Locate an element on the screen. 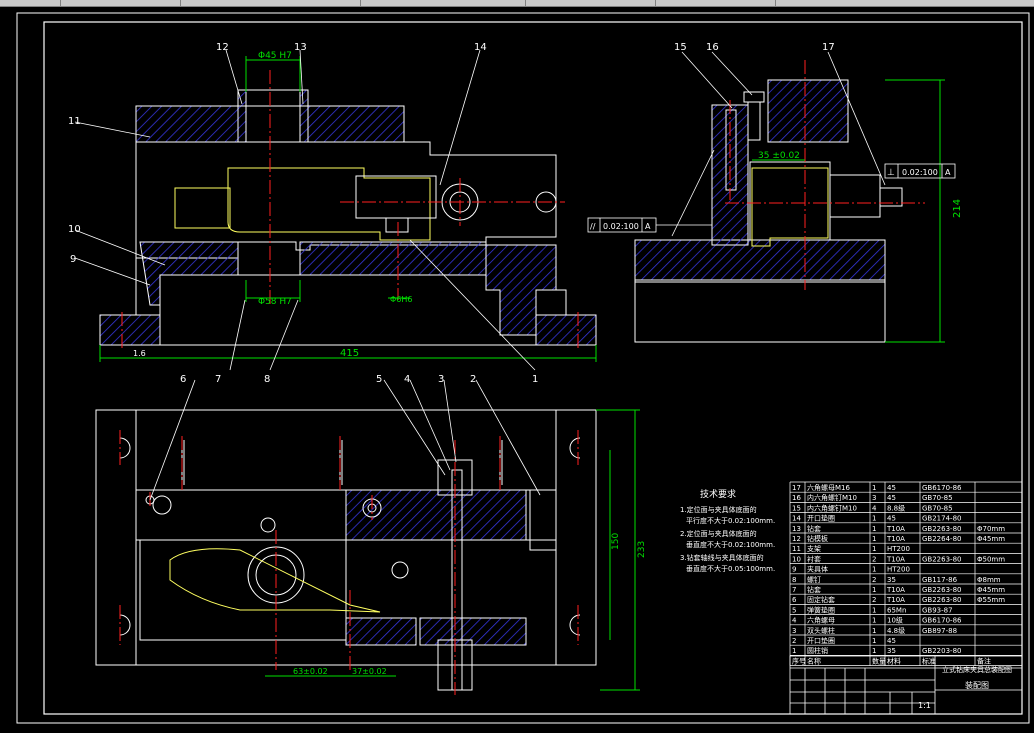 This screenshot has width=1034, height=733. bom-cell: HT200 is located at coordinates (898, 570).